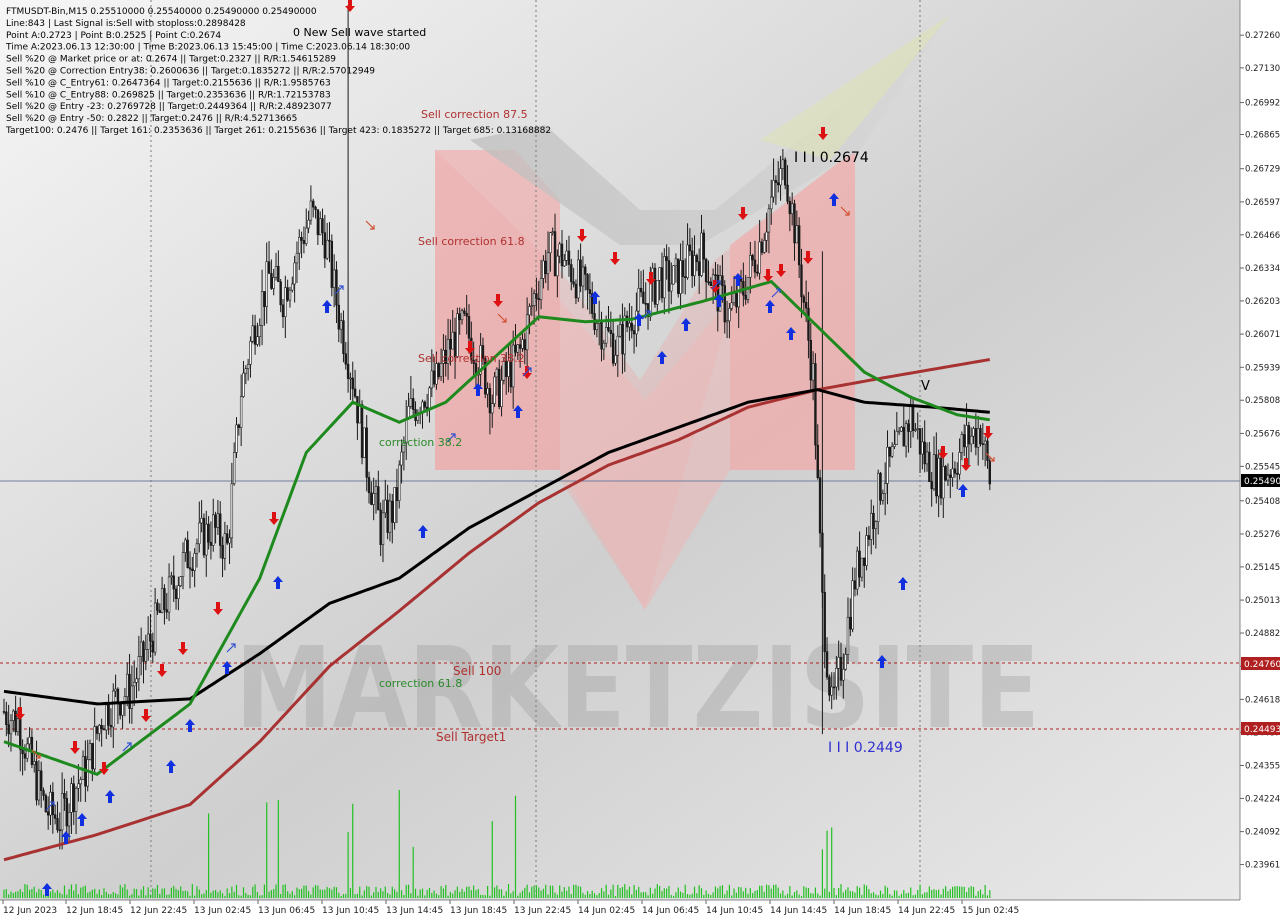 The image size is (1280, 924). What do you see at coordinates (1262, 135) in the screenshot?
I see `price-tick-label: 0.26865` at bounding box center [1262, 135].